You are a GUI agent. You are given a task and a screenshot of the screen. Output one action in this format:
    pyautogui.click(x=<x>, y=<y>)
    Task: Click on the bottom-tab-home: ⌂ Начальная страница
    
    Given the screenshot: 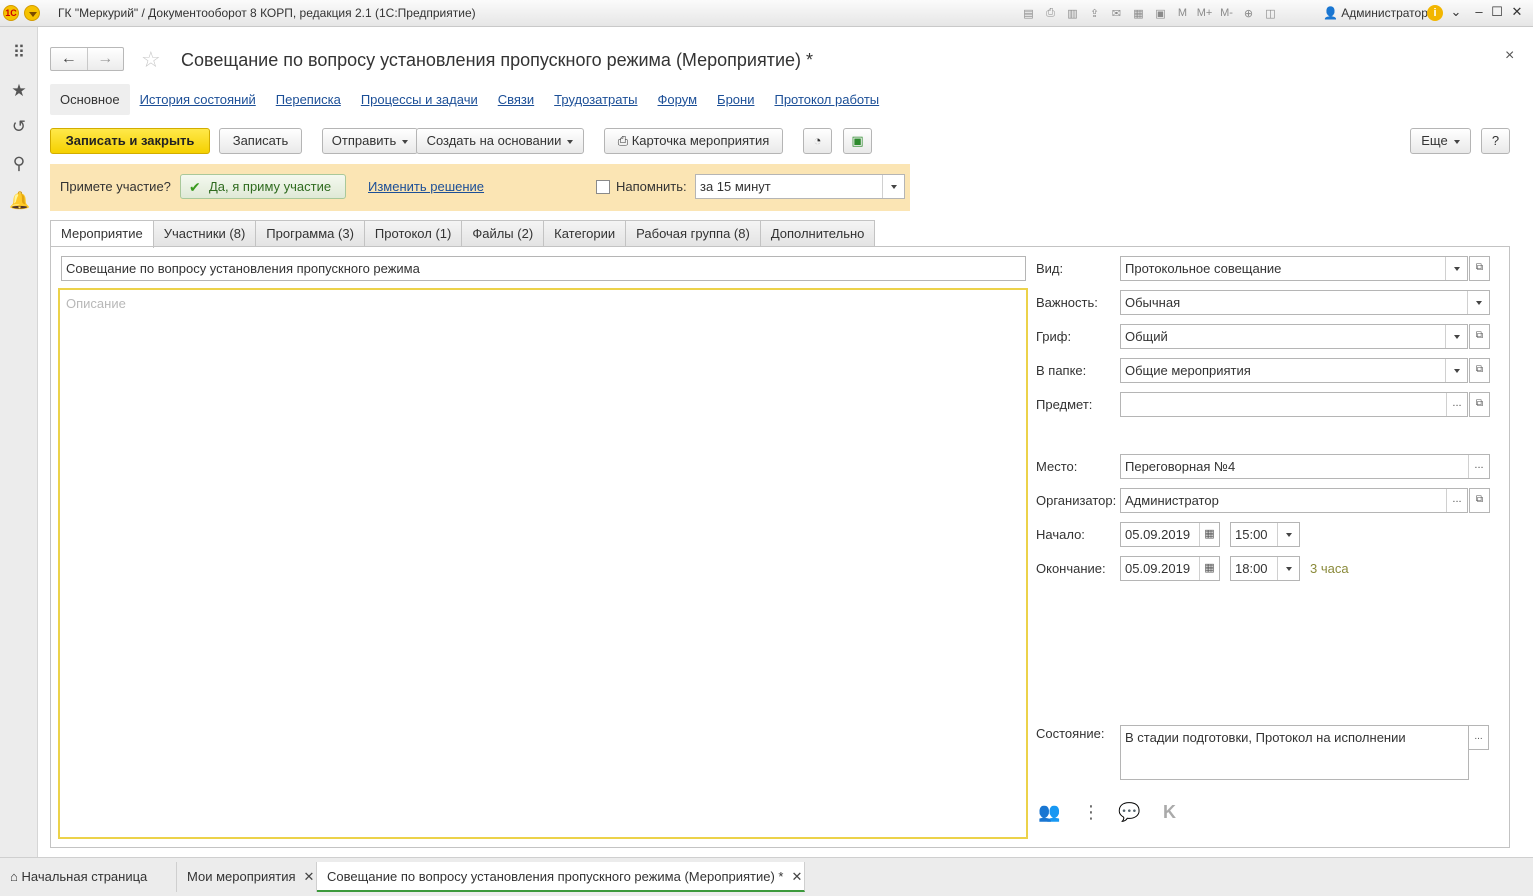 What is the action you would take?
    pyautogui.click(x=88, y=877)
    